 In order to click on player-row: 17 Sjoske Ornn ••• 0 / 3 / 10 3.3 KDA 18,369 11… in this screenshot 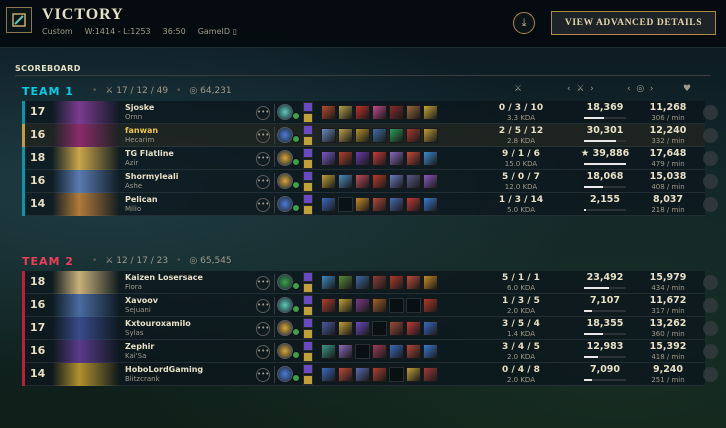, I will do `click(370, 112)`.